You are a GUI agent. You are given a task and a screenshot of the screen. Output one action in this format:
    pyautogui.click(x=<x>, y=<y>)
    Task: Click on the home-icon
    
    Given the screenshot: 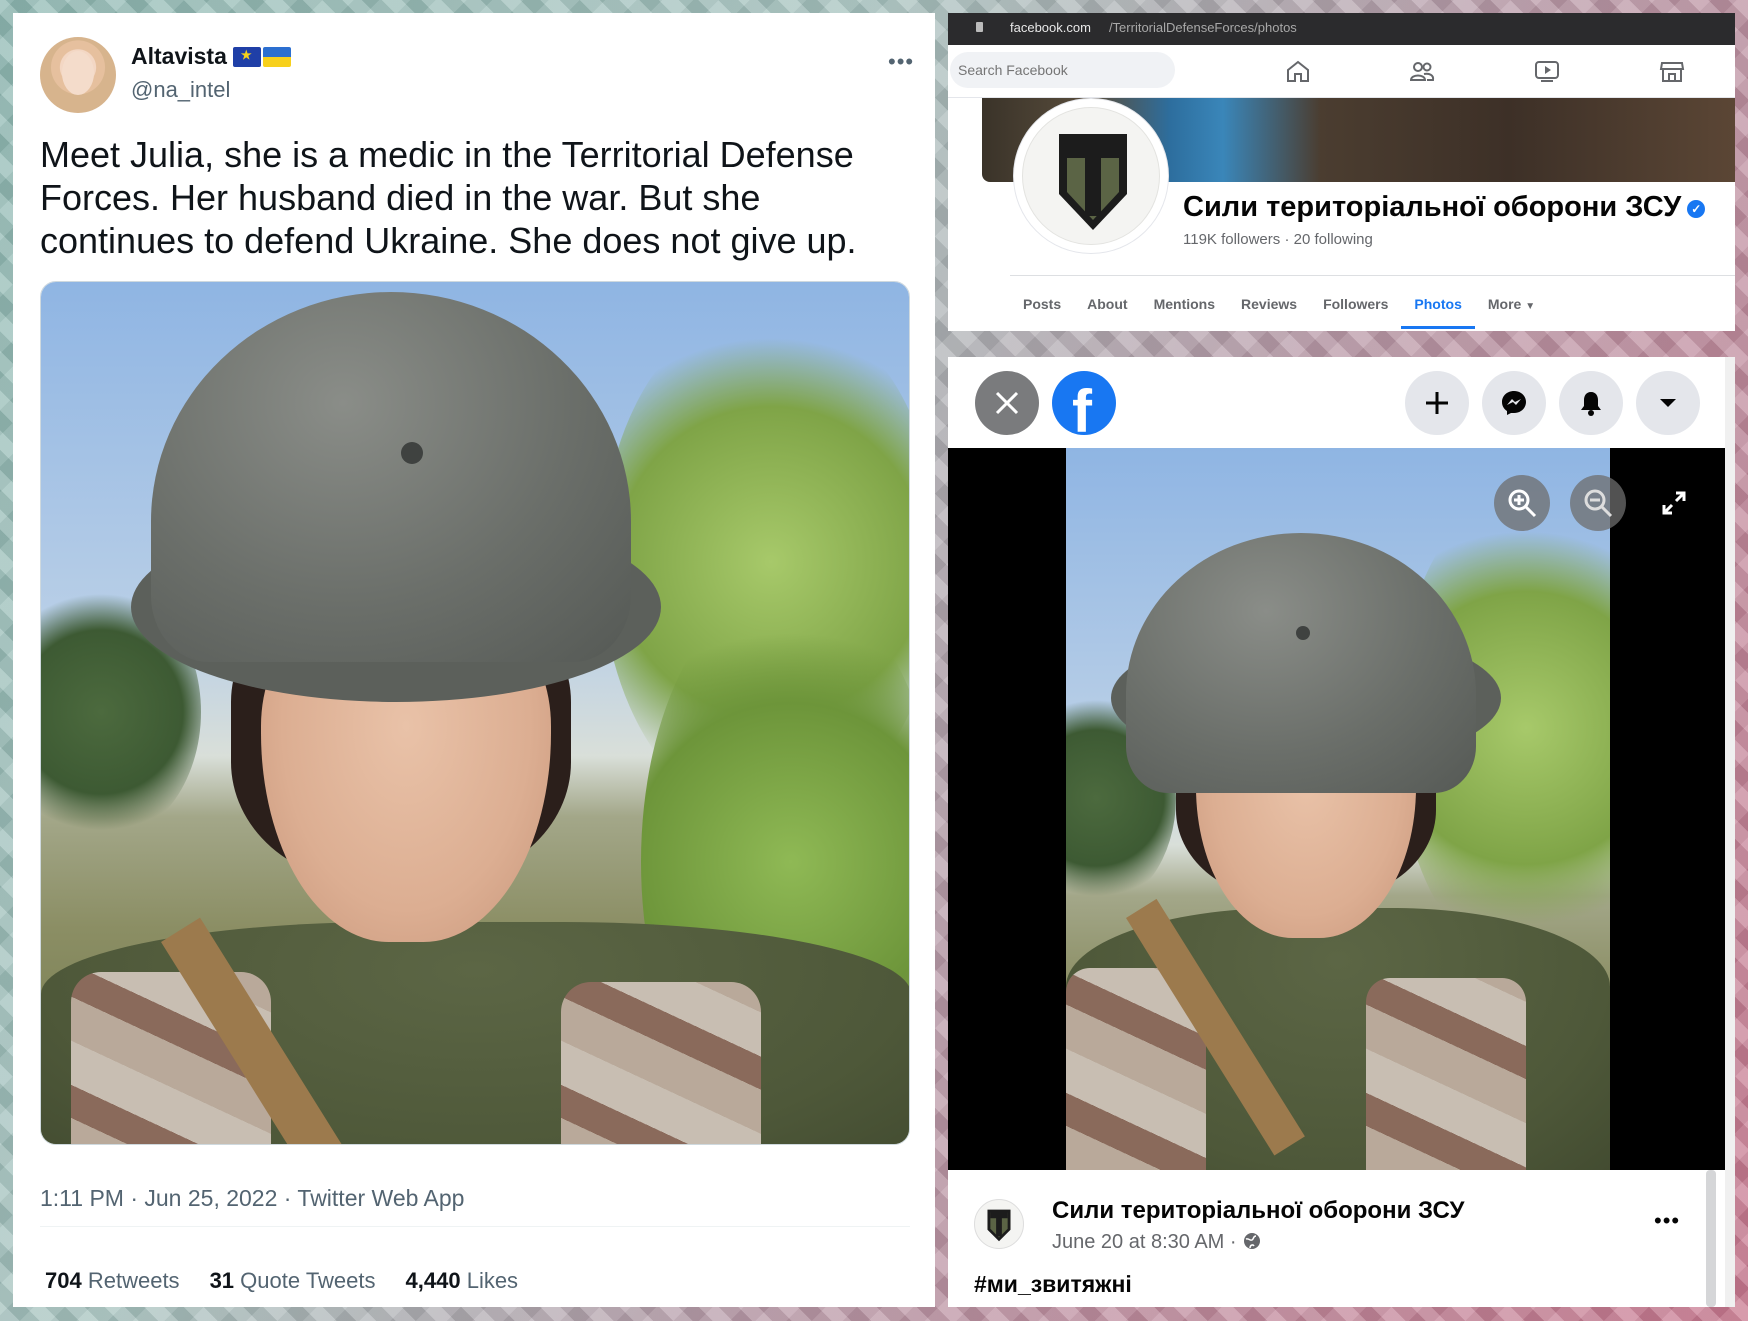 What is the action you would take?
    pyautogui.click(x=1298, y=71)
    